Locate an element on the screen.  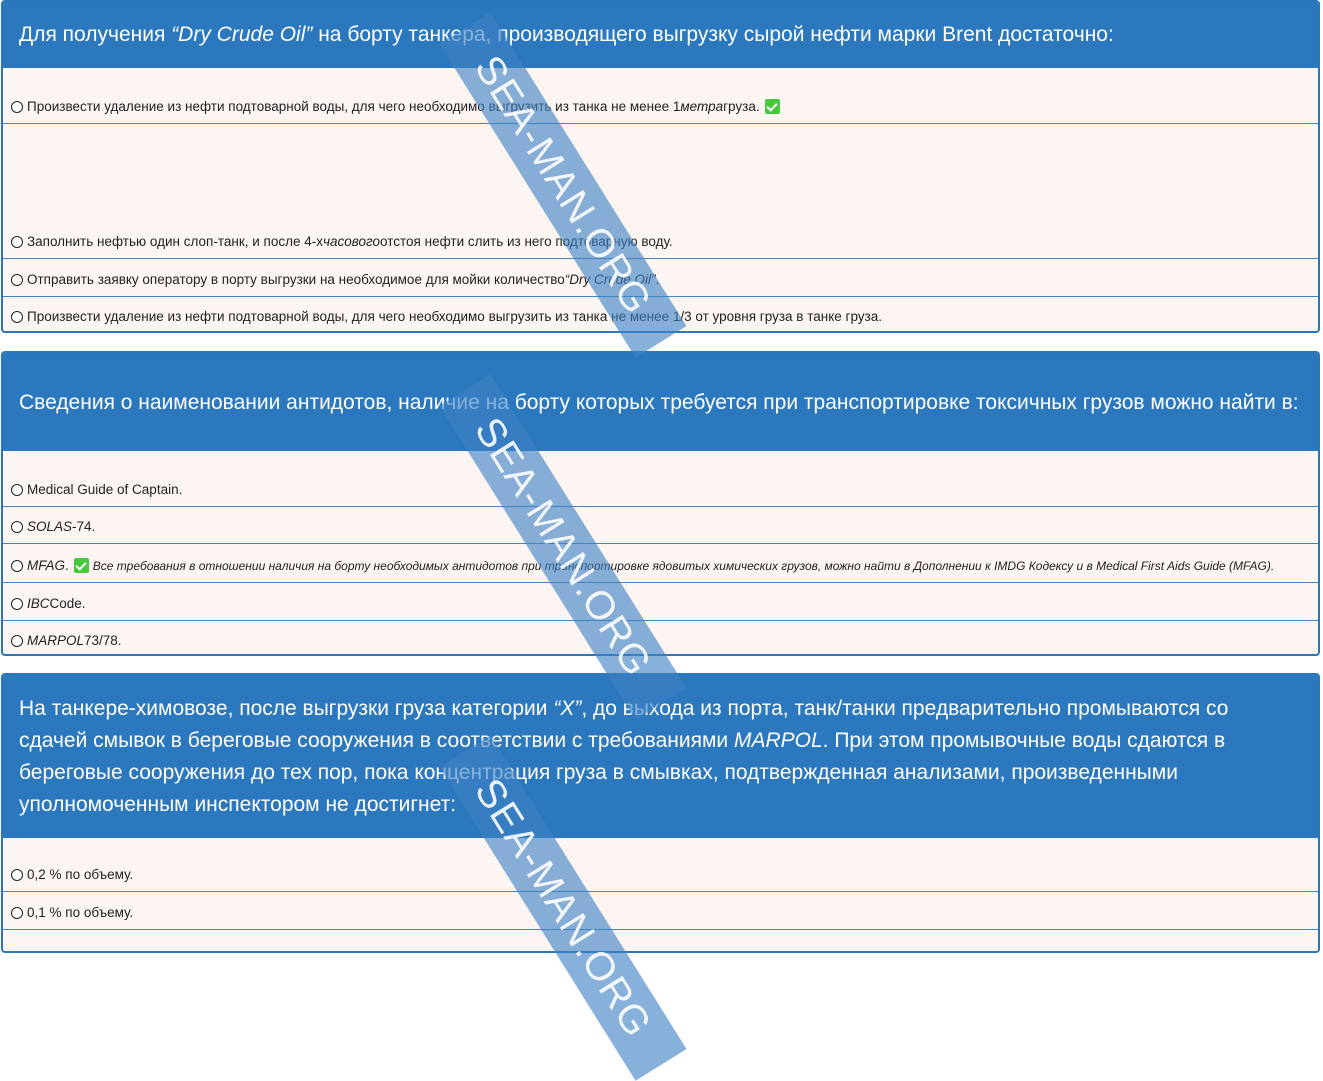
answer-option-3-1: 0,2 % по объему. is located at coordinates (660, 864).